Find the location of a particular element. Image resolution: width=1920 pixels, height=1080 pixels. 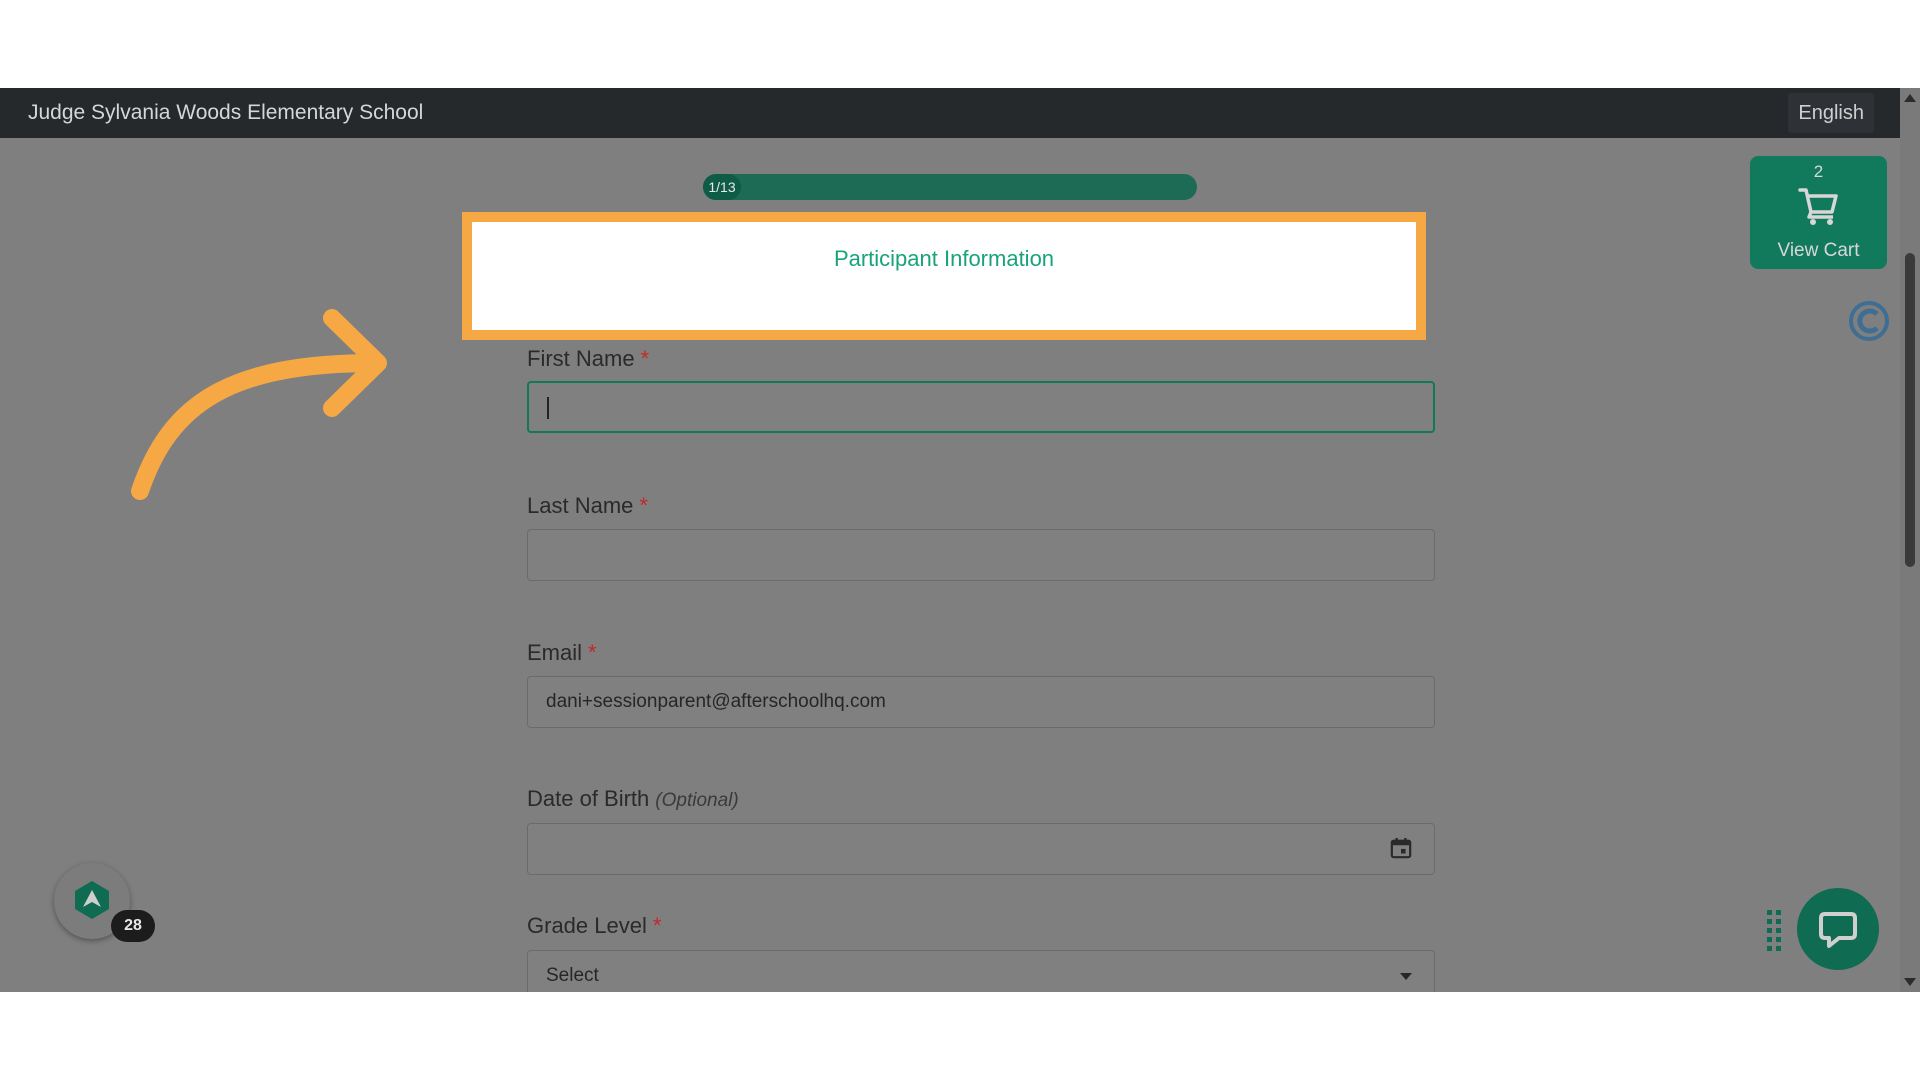

view-cart-button: 2 View Cart is located at coordinates (1818, 212).